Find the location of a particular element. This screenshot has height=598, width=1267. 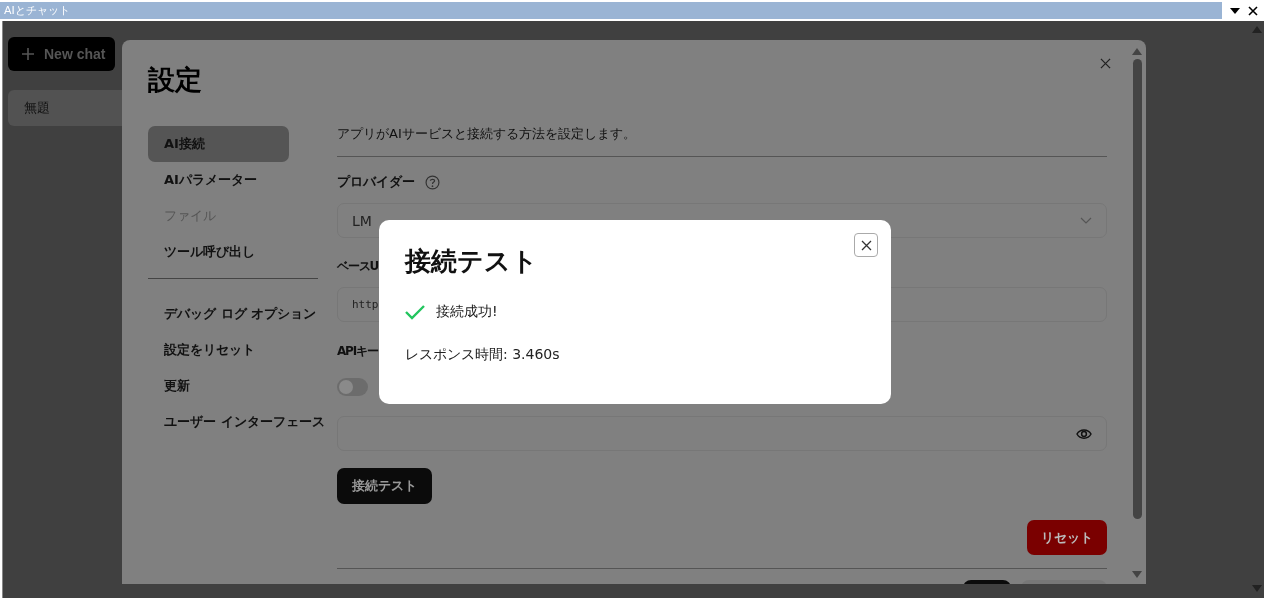

nav-item: AI接続 is located at coordinates (218, 144).